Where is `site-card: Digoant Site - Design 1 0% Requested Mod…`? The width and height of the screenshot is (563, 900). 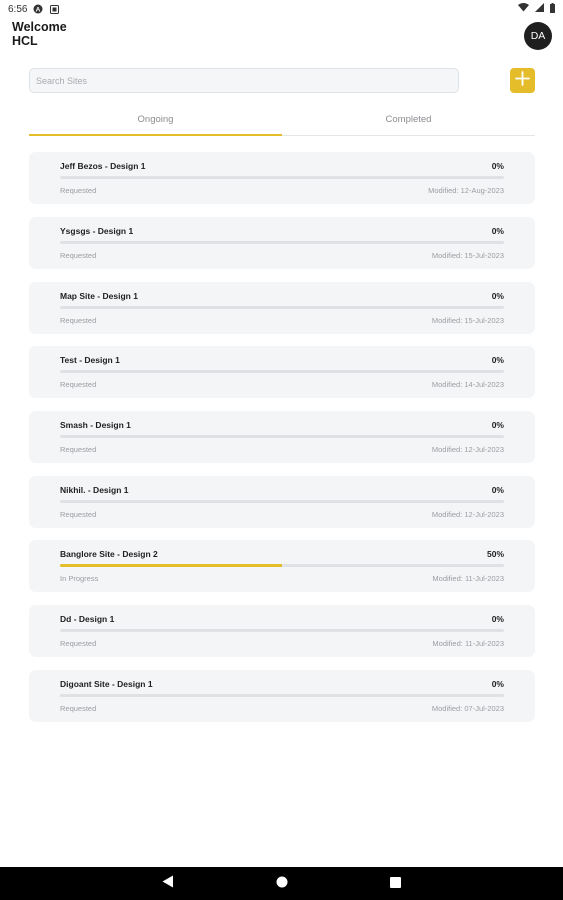 site-card: Digoant Site - Design 1 0% Requested Mod… is located at coordinates (282, 696).